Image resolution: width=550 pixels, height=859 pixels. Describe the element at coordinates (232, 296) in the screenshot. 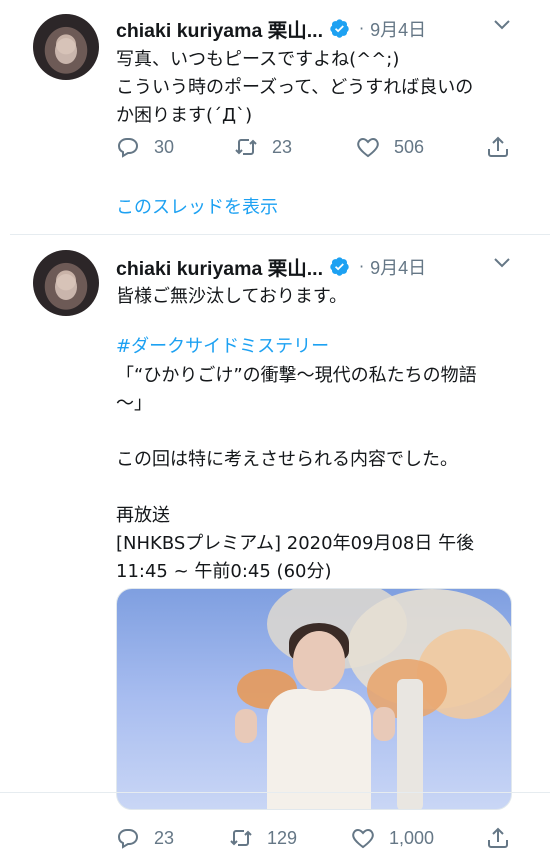

I see `tweet-text-intro: 皆様ご無沙汰しております。` at that location.